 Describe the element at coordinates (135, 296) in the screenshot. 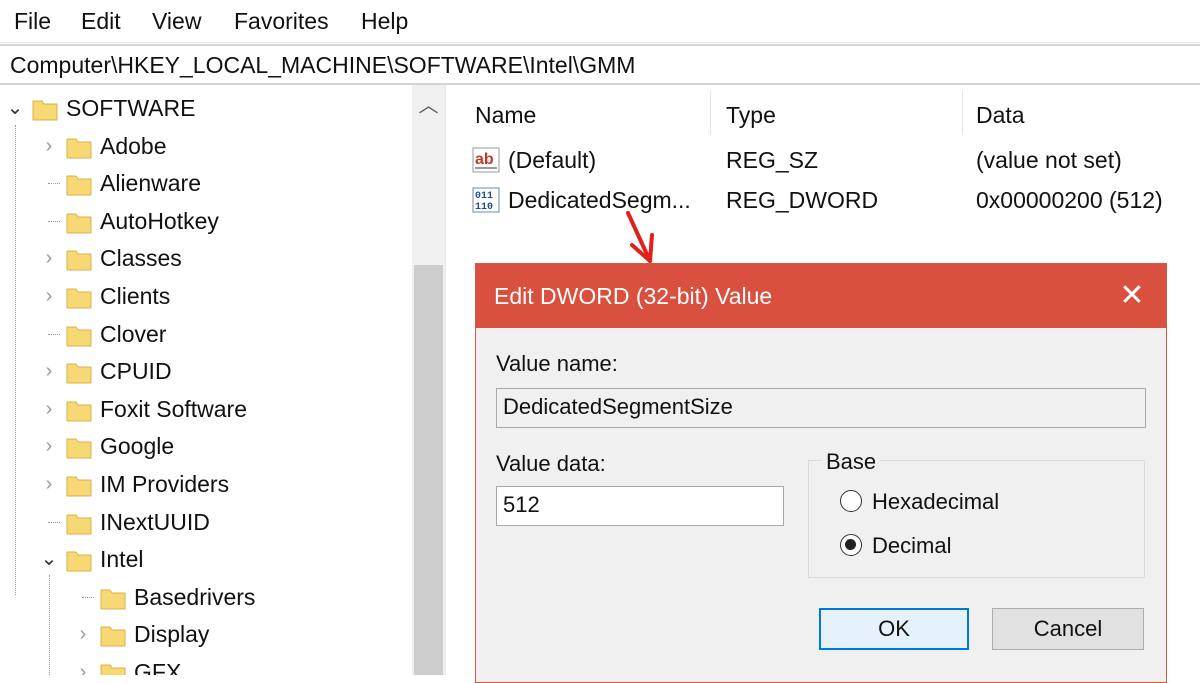

I see `tree-item-label: Clients` at that location.